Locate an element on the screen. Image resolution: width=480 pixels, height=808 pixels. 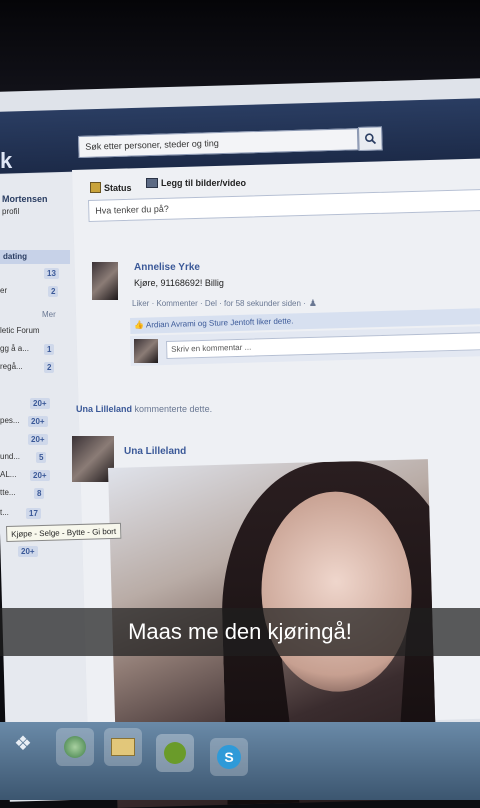
photo-icon is located at coordinates (152, 183).